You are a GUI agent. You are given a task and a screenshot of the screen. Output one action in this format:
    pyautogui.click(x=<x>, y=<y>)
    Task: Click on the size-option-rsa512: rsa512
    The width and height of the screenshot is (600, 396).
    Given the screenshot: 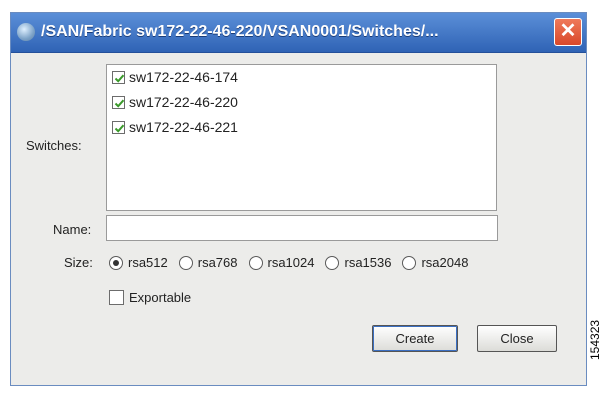 What is the action you would take?
    pyautogui.click(x=138, y=262)
    